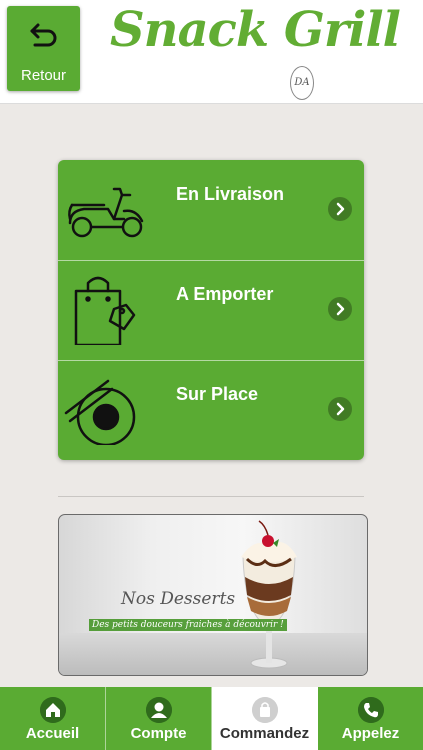 The image size is (423, 750). Describe the element at coordinates (230, 194) in the screenshot. I see `menu-item-label: En Livraison` at that location.